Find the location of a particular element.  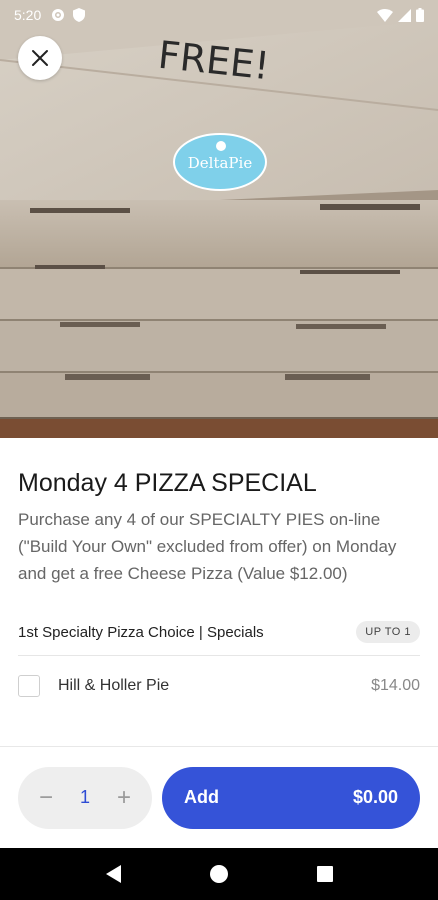

status-time: 5:20 is located at coordinates (28, 15).